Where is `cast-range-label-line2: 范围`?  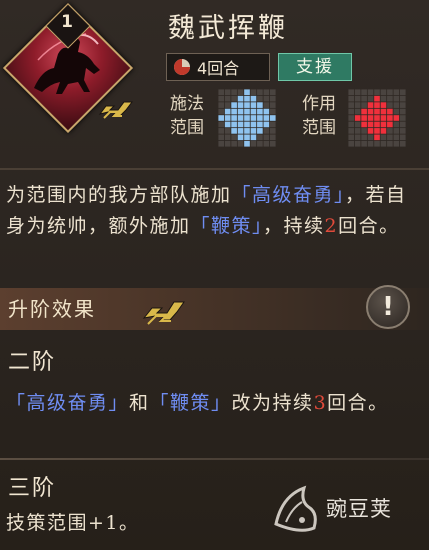 cast-range-label-line2: 范围 is located at coordinates (187, 128).